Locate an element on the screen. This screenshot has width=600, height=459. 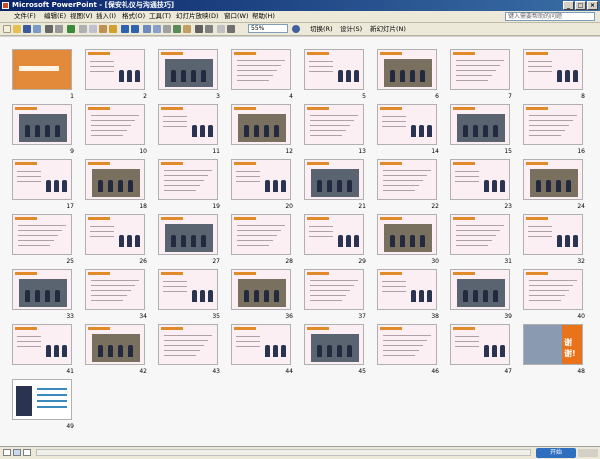
menu-edit: 编辑(E) is located at coordinates (55, 16).